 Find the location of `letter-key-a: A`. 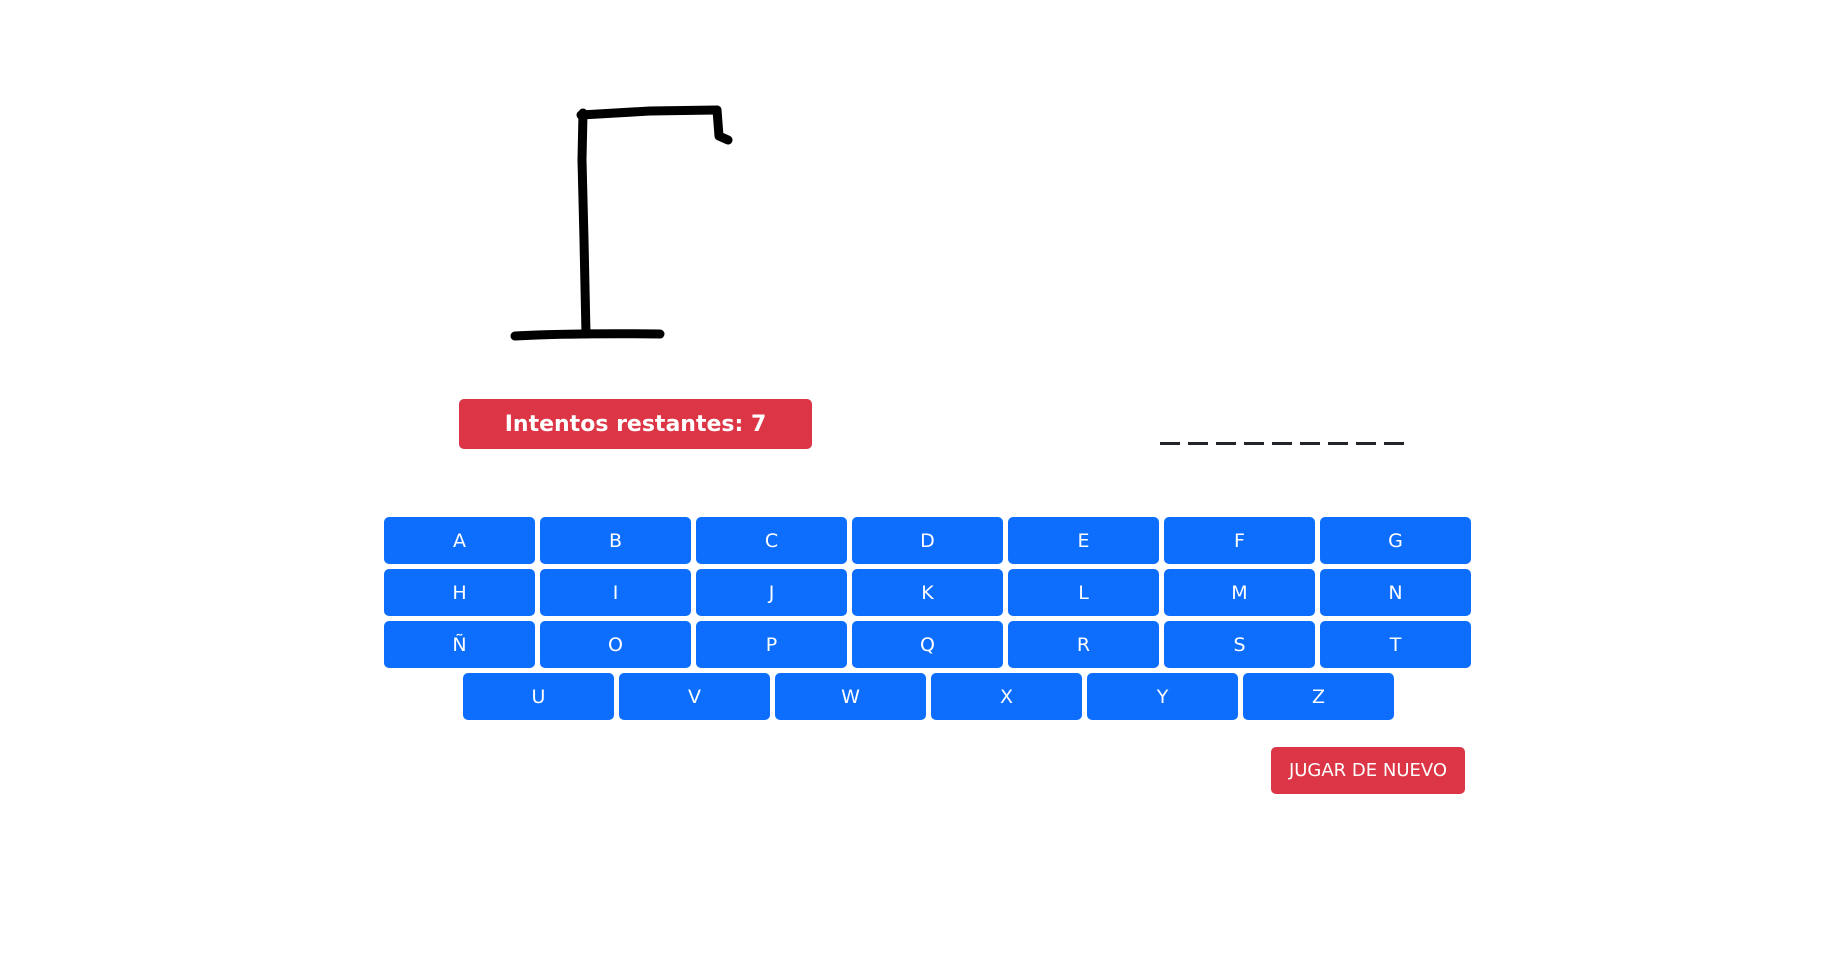

letter-key-a: A is located at coordinates (459, 540).